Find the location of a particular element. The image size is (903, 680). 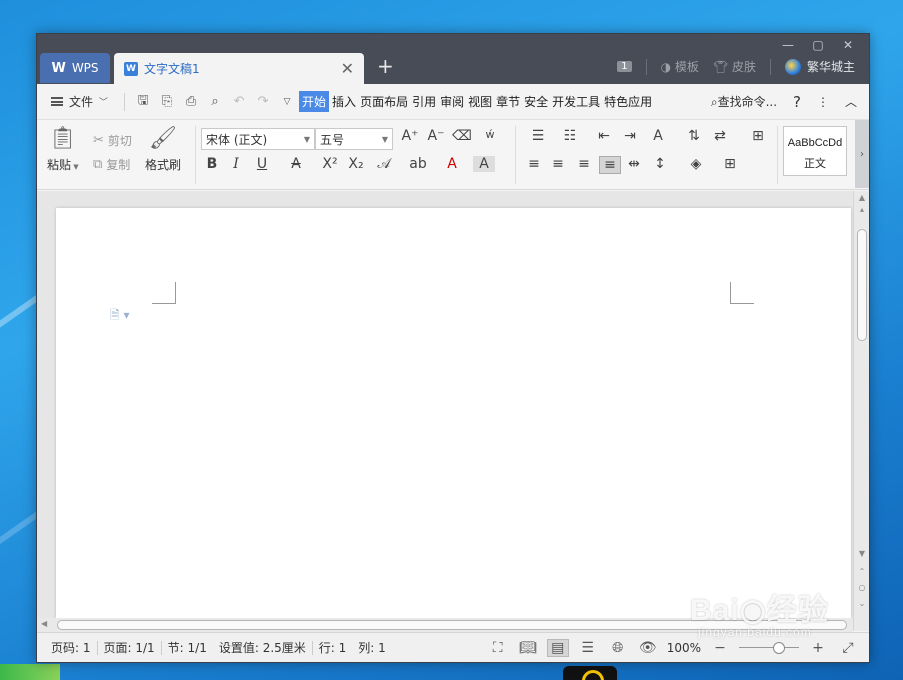

grow-font-icon: A⁺ is located at coordinates (410, 136).